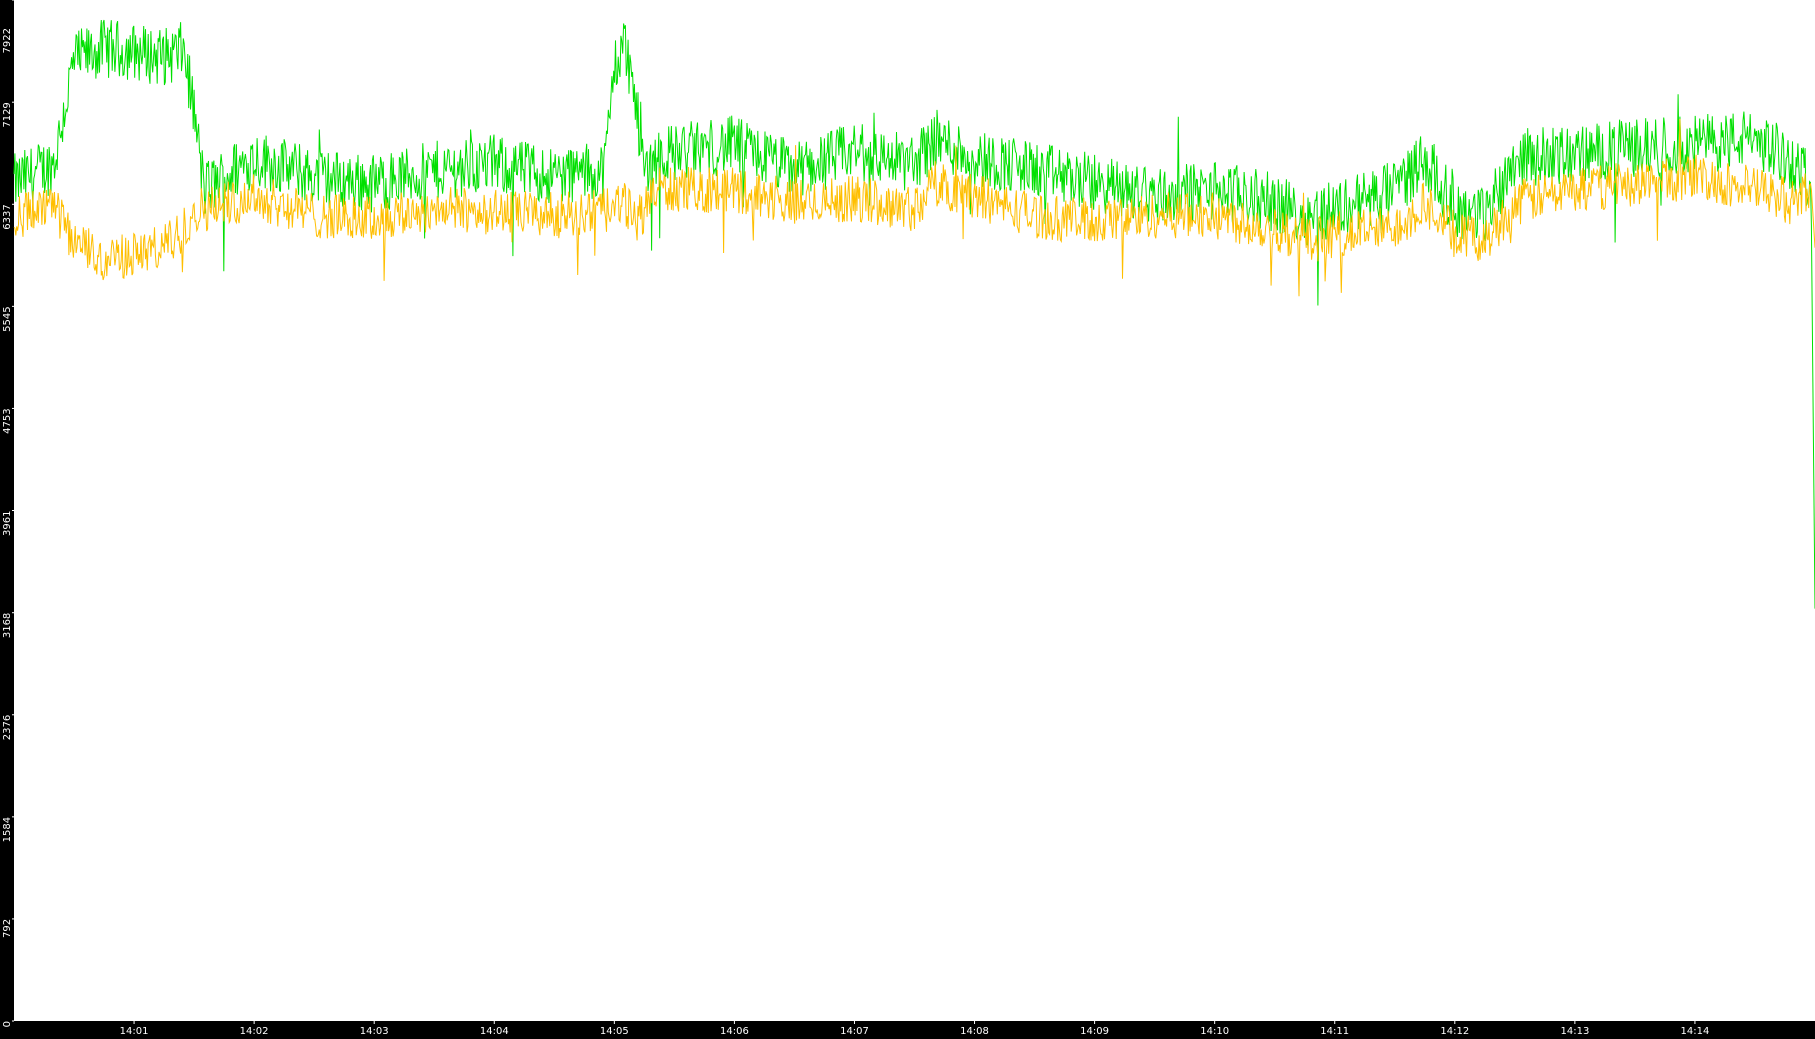 The width and height of the screenshot is (1815, 1039). What do you see at coordinates (7, 829) in the screenshot?
I see `y-tick-label: 1584` at bounding box center [7, 829].